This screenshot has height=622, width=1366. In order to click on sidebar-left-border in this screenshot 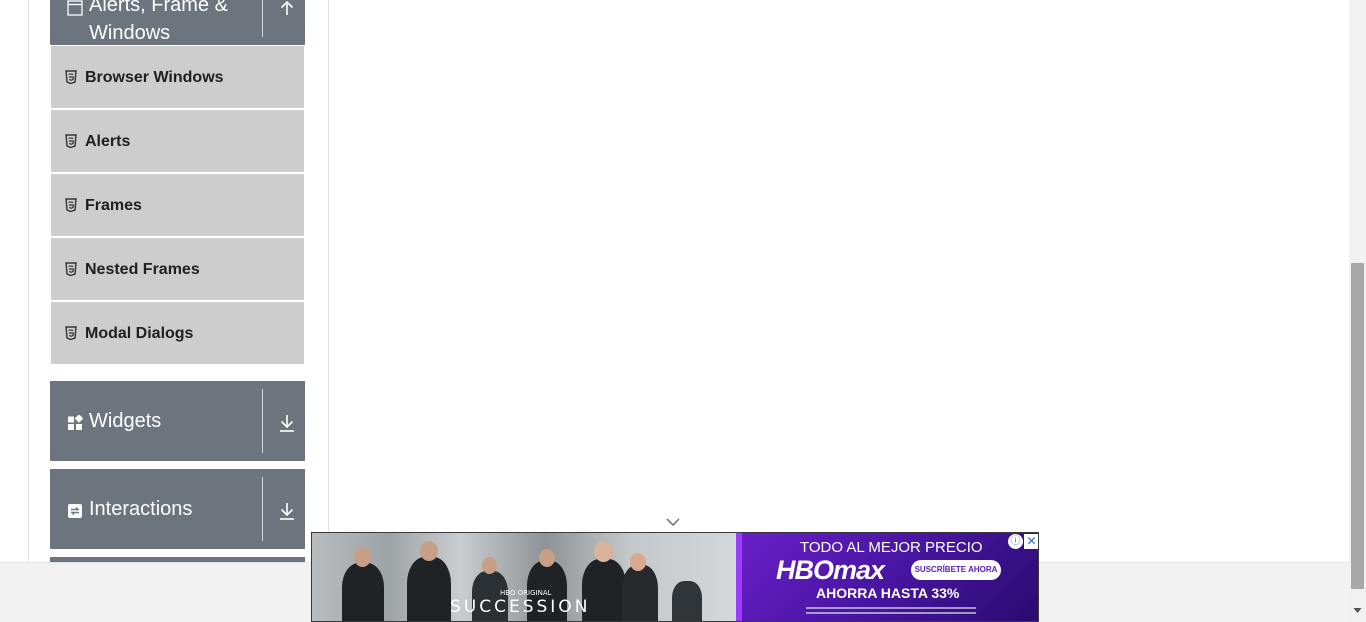, I will do `click(28, 281)`.